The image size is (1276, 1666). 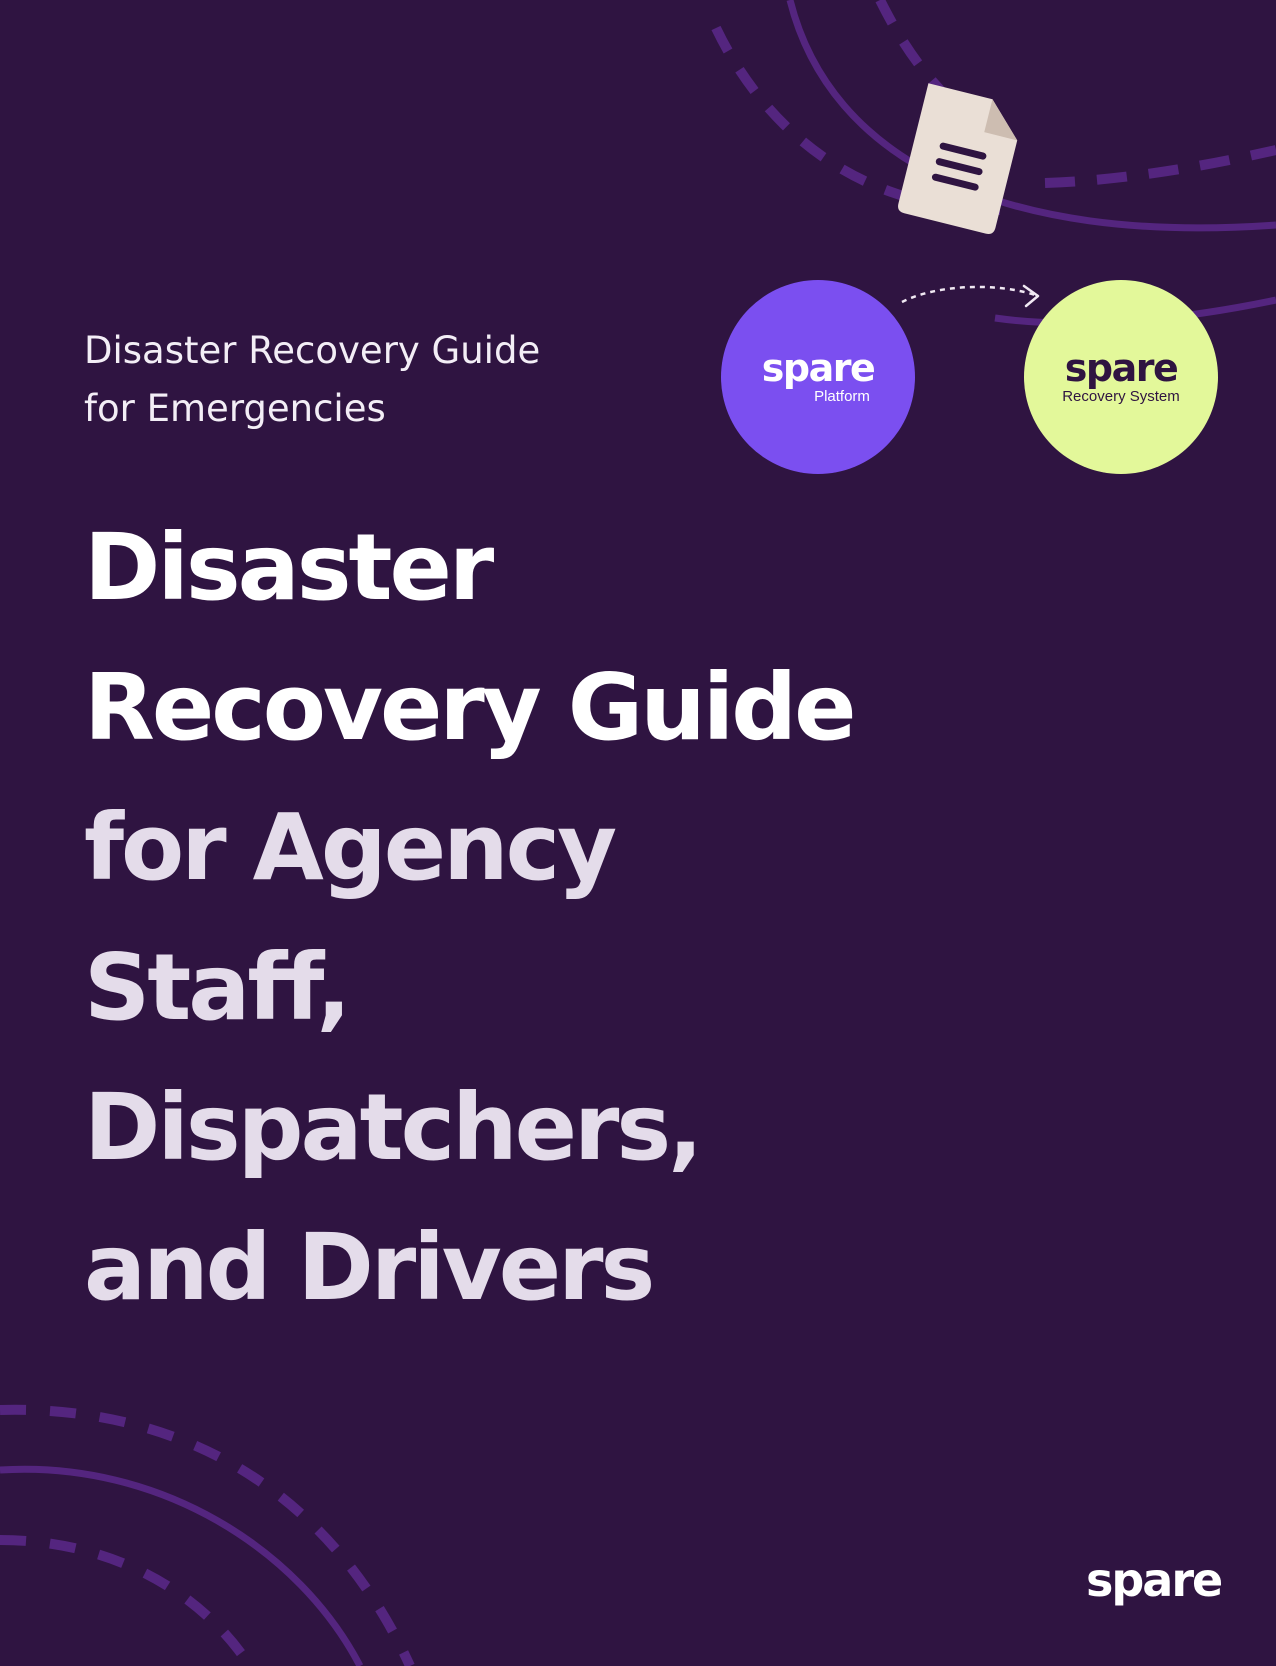 I want to click on title-line-4: Staff,, so click(x=217, y=987).